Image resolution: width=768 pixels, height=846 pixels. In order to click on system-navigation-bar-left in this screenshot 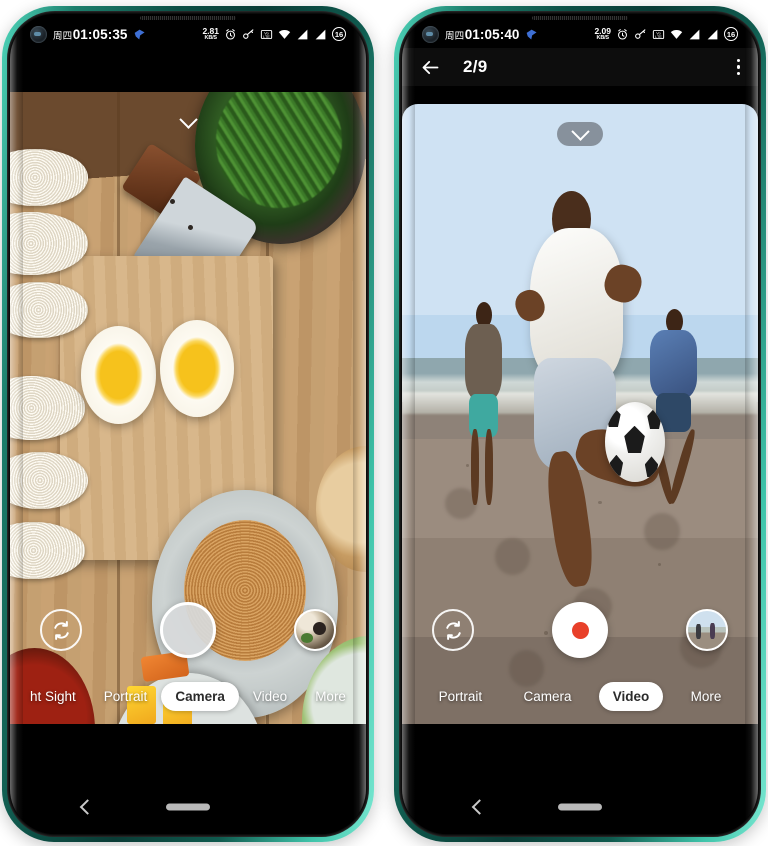, I will do `click(188, 807)`.